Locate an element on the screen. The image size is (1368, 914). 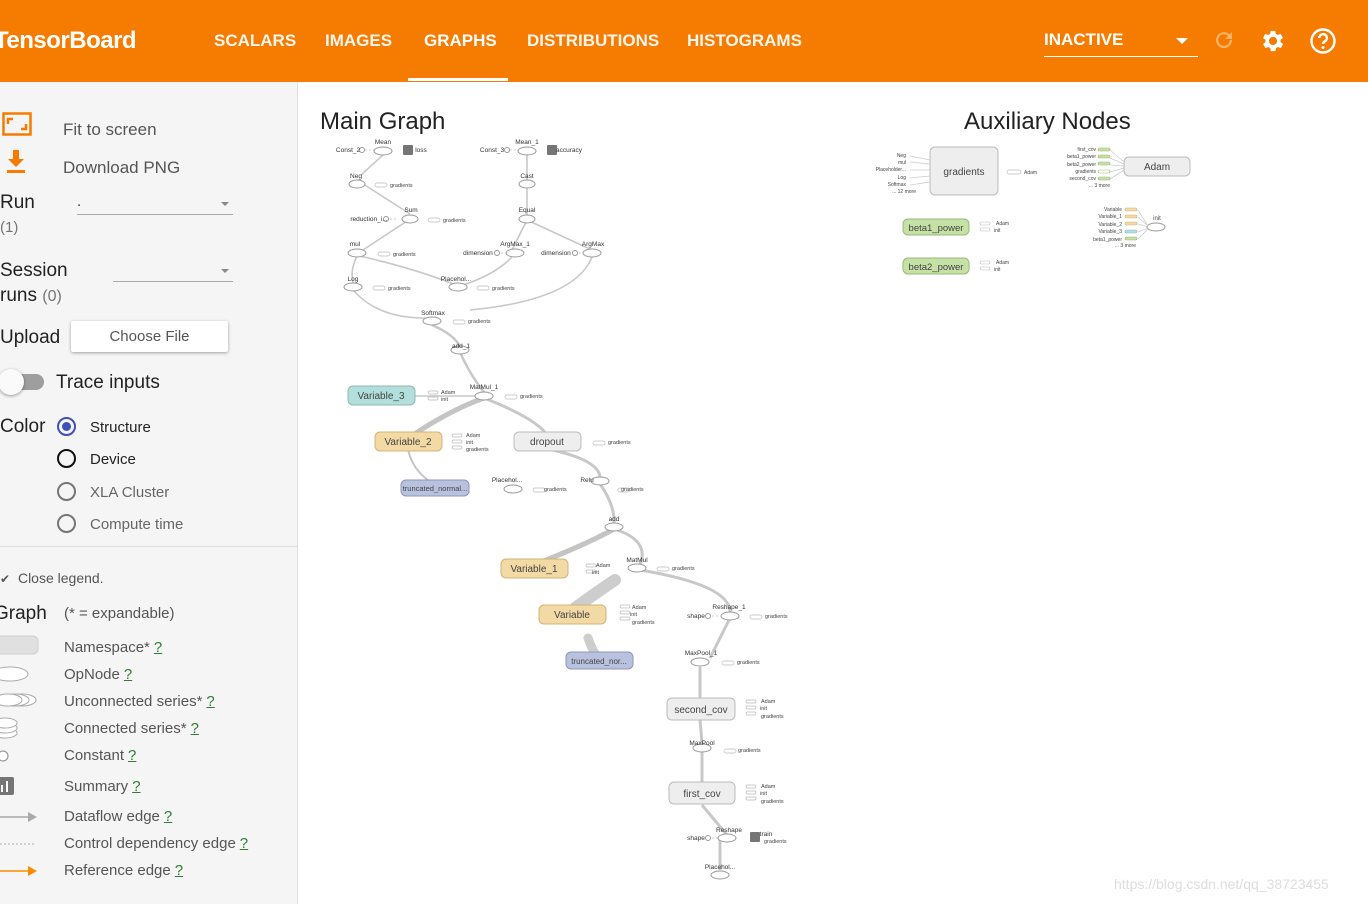
svg-text: mul is located at coordinates (355, 244).